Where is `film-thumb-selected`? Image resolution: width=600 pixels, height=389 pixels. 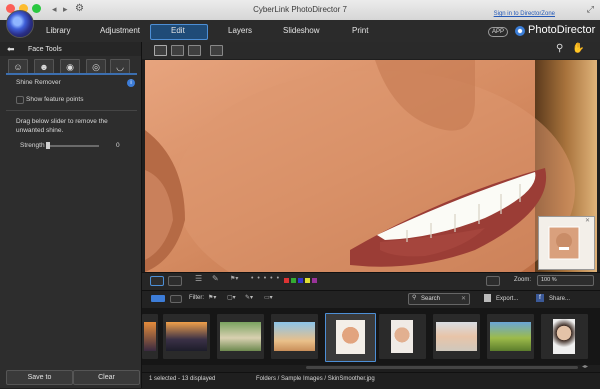 film-thumb-selected is located at coordinates (350, 337).